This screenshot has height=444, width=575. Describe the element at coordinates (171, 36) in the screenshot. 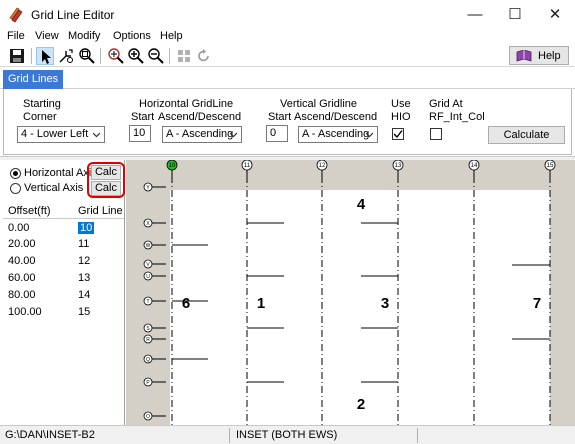

I see `menu-help: Help` at that location.